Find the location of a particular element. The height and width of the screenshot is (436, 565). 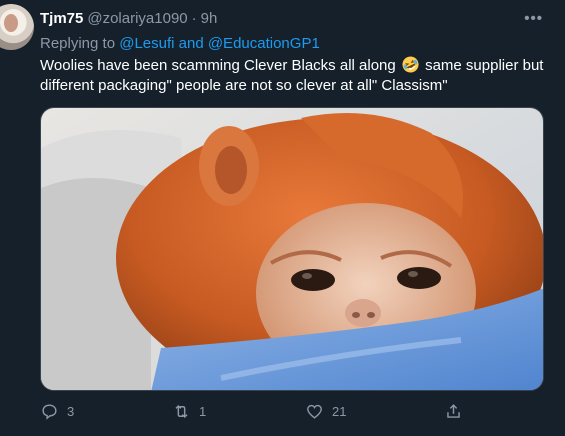

reply-context: Replying to @Lesufi and @EducationGP1 is located at coordinates (180, 43).